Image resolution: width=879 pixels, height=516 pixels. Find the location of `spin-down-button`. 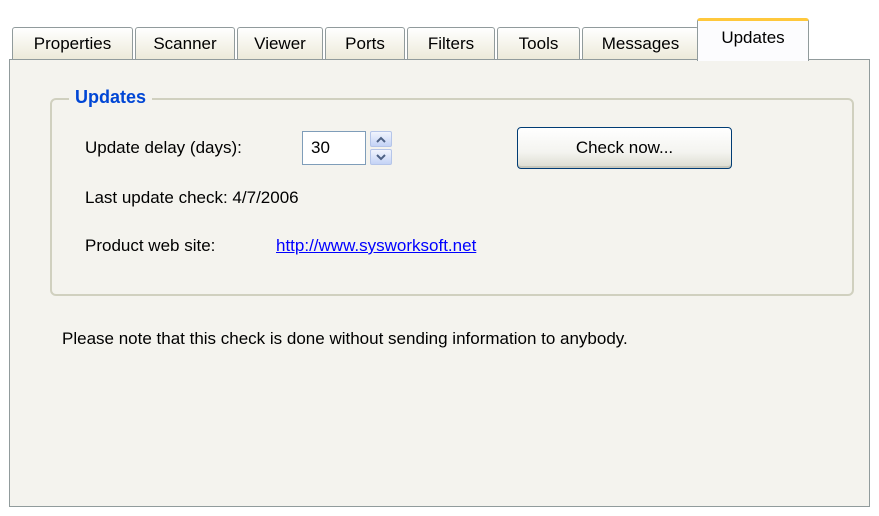

spin-down-button is located at coordinates (381, 157).